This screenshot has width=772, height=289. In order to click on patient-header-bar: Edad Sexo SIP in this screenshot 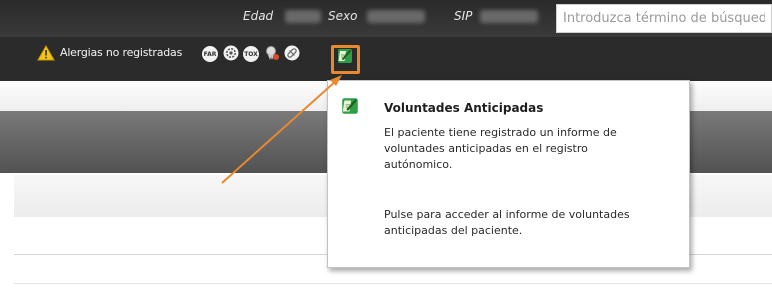, I will do `click(386, 18)`.